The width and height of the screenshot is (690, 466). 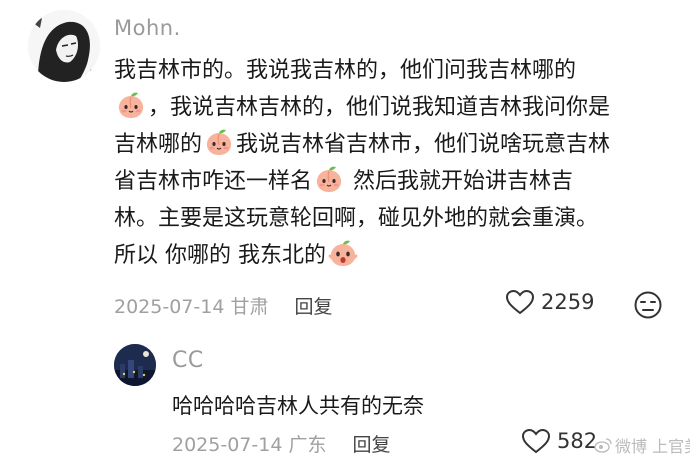 What do you see at coordinates (356, 218) in the screenshot?
I see `comment-text: 林。主要是这玩意轮回啊，碰见外地的就会重演。` at bounding box center [356, 218].